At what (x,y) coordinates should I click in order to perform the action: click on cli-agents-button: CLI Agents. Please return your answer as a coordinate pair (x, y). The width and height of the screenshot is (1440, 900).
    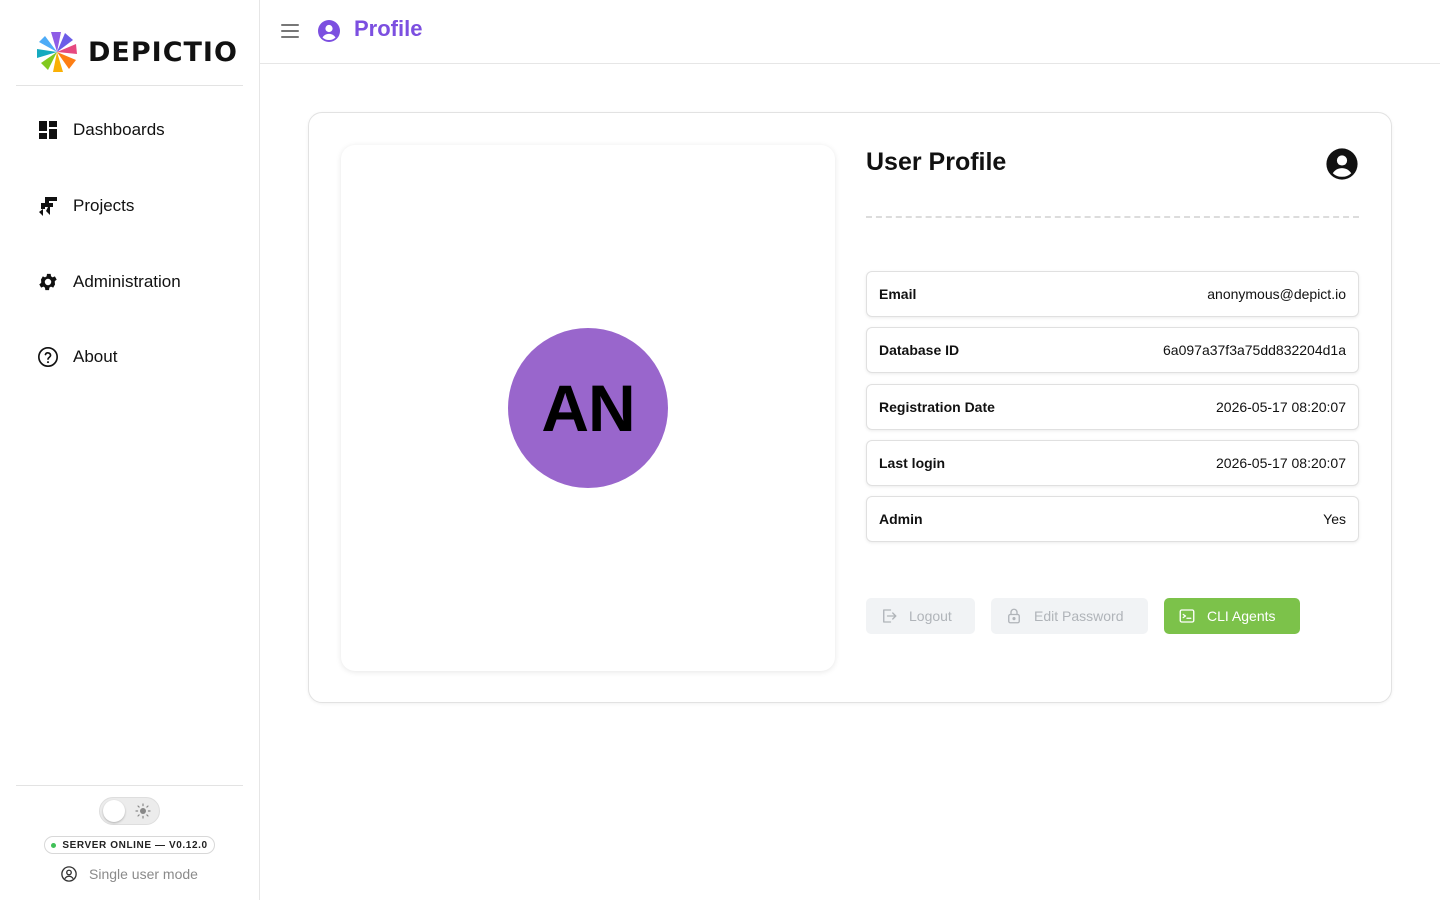
    Looking at the image, I should click on (1232, 616).